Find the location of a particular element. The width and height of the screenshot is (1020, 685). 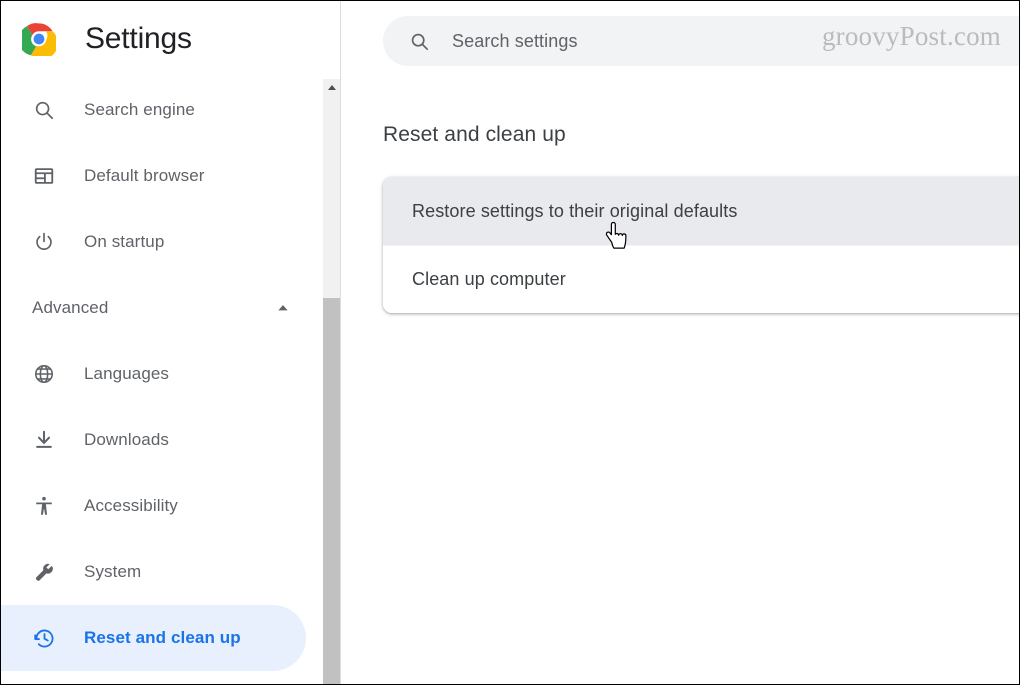

sidebar-scrollbar is located at coordinates (331, 342).